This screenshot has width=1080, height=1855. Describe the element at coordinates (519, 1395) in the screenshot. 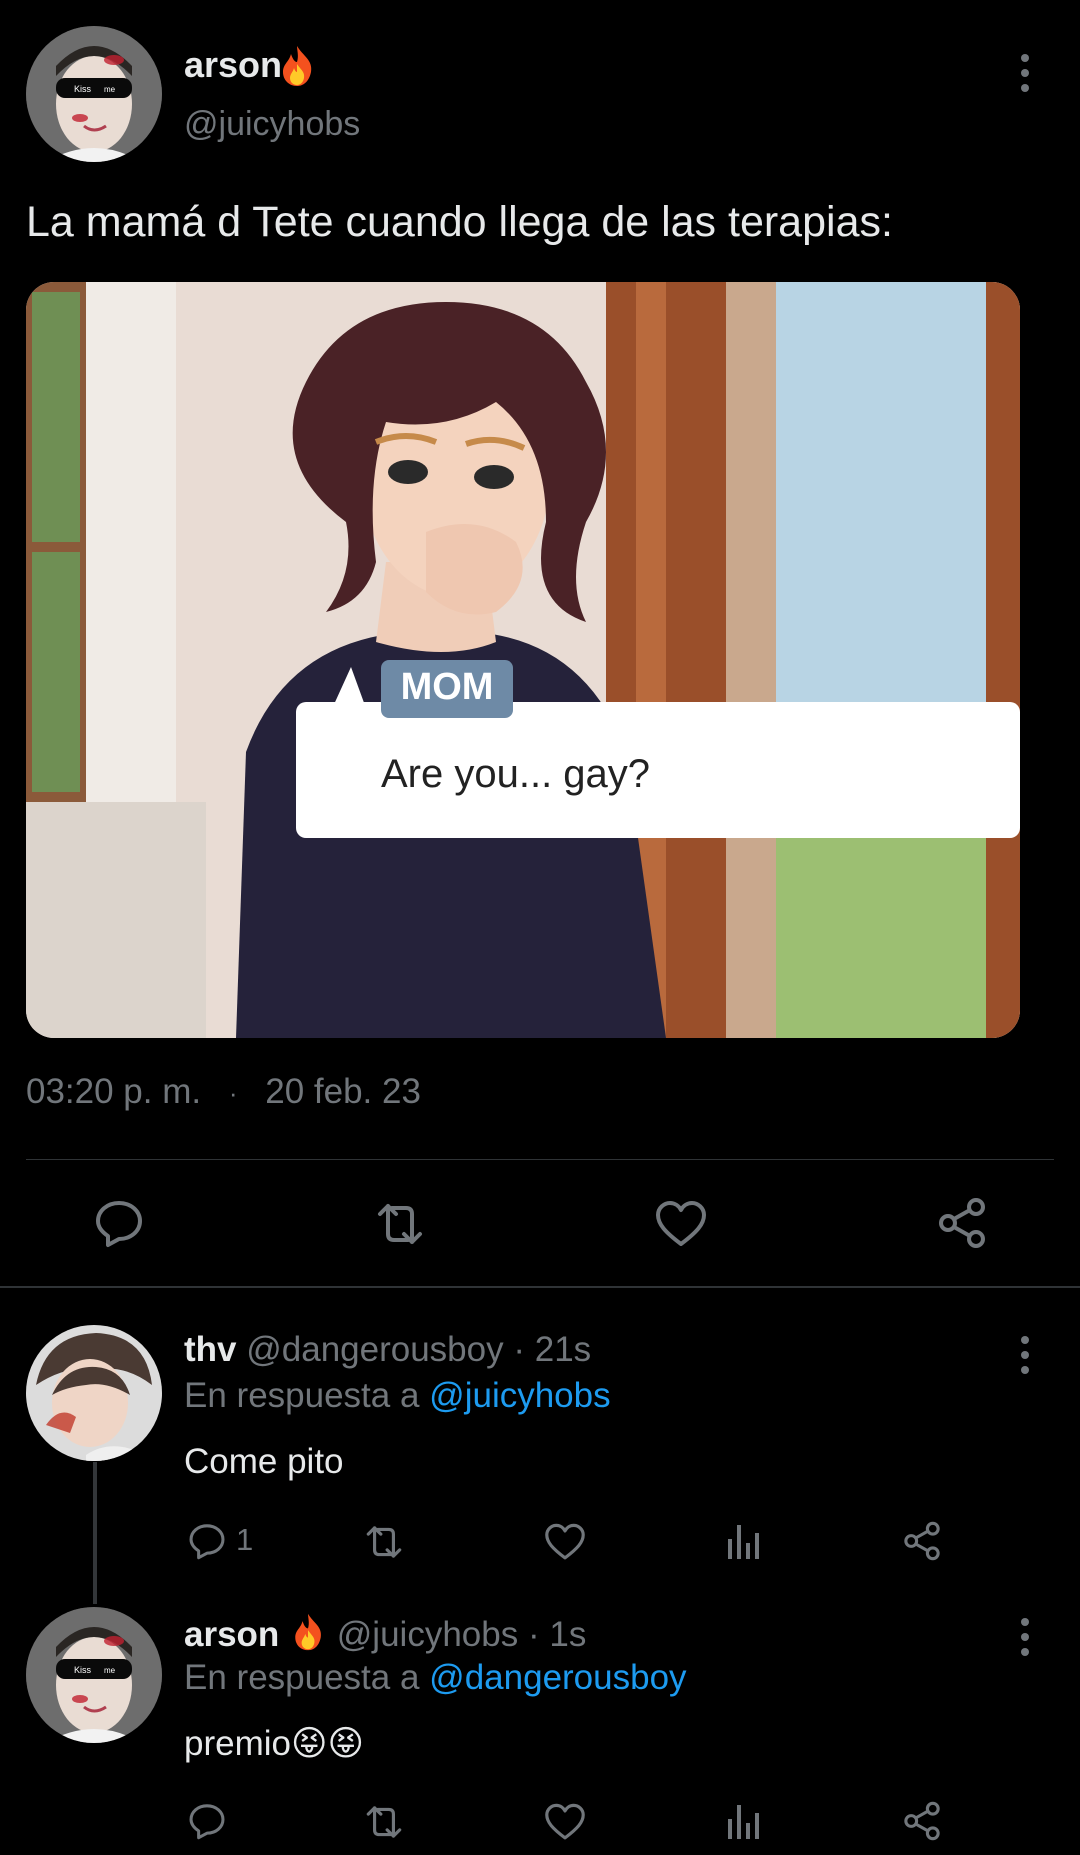

I see `replying-to-link: @juicyhobs` at that location.